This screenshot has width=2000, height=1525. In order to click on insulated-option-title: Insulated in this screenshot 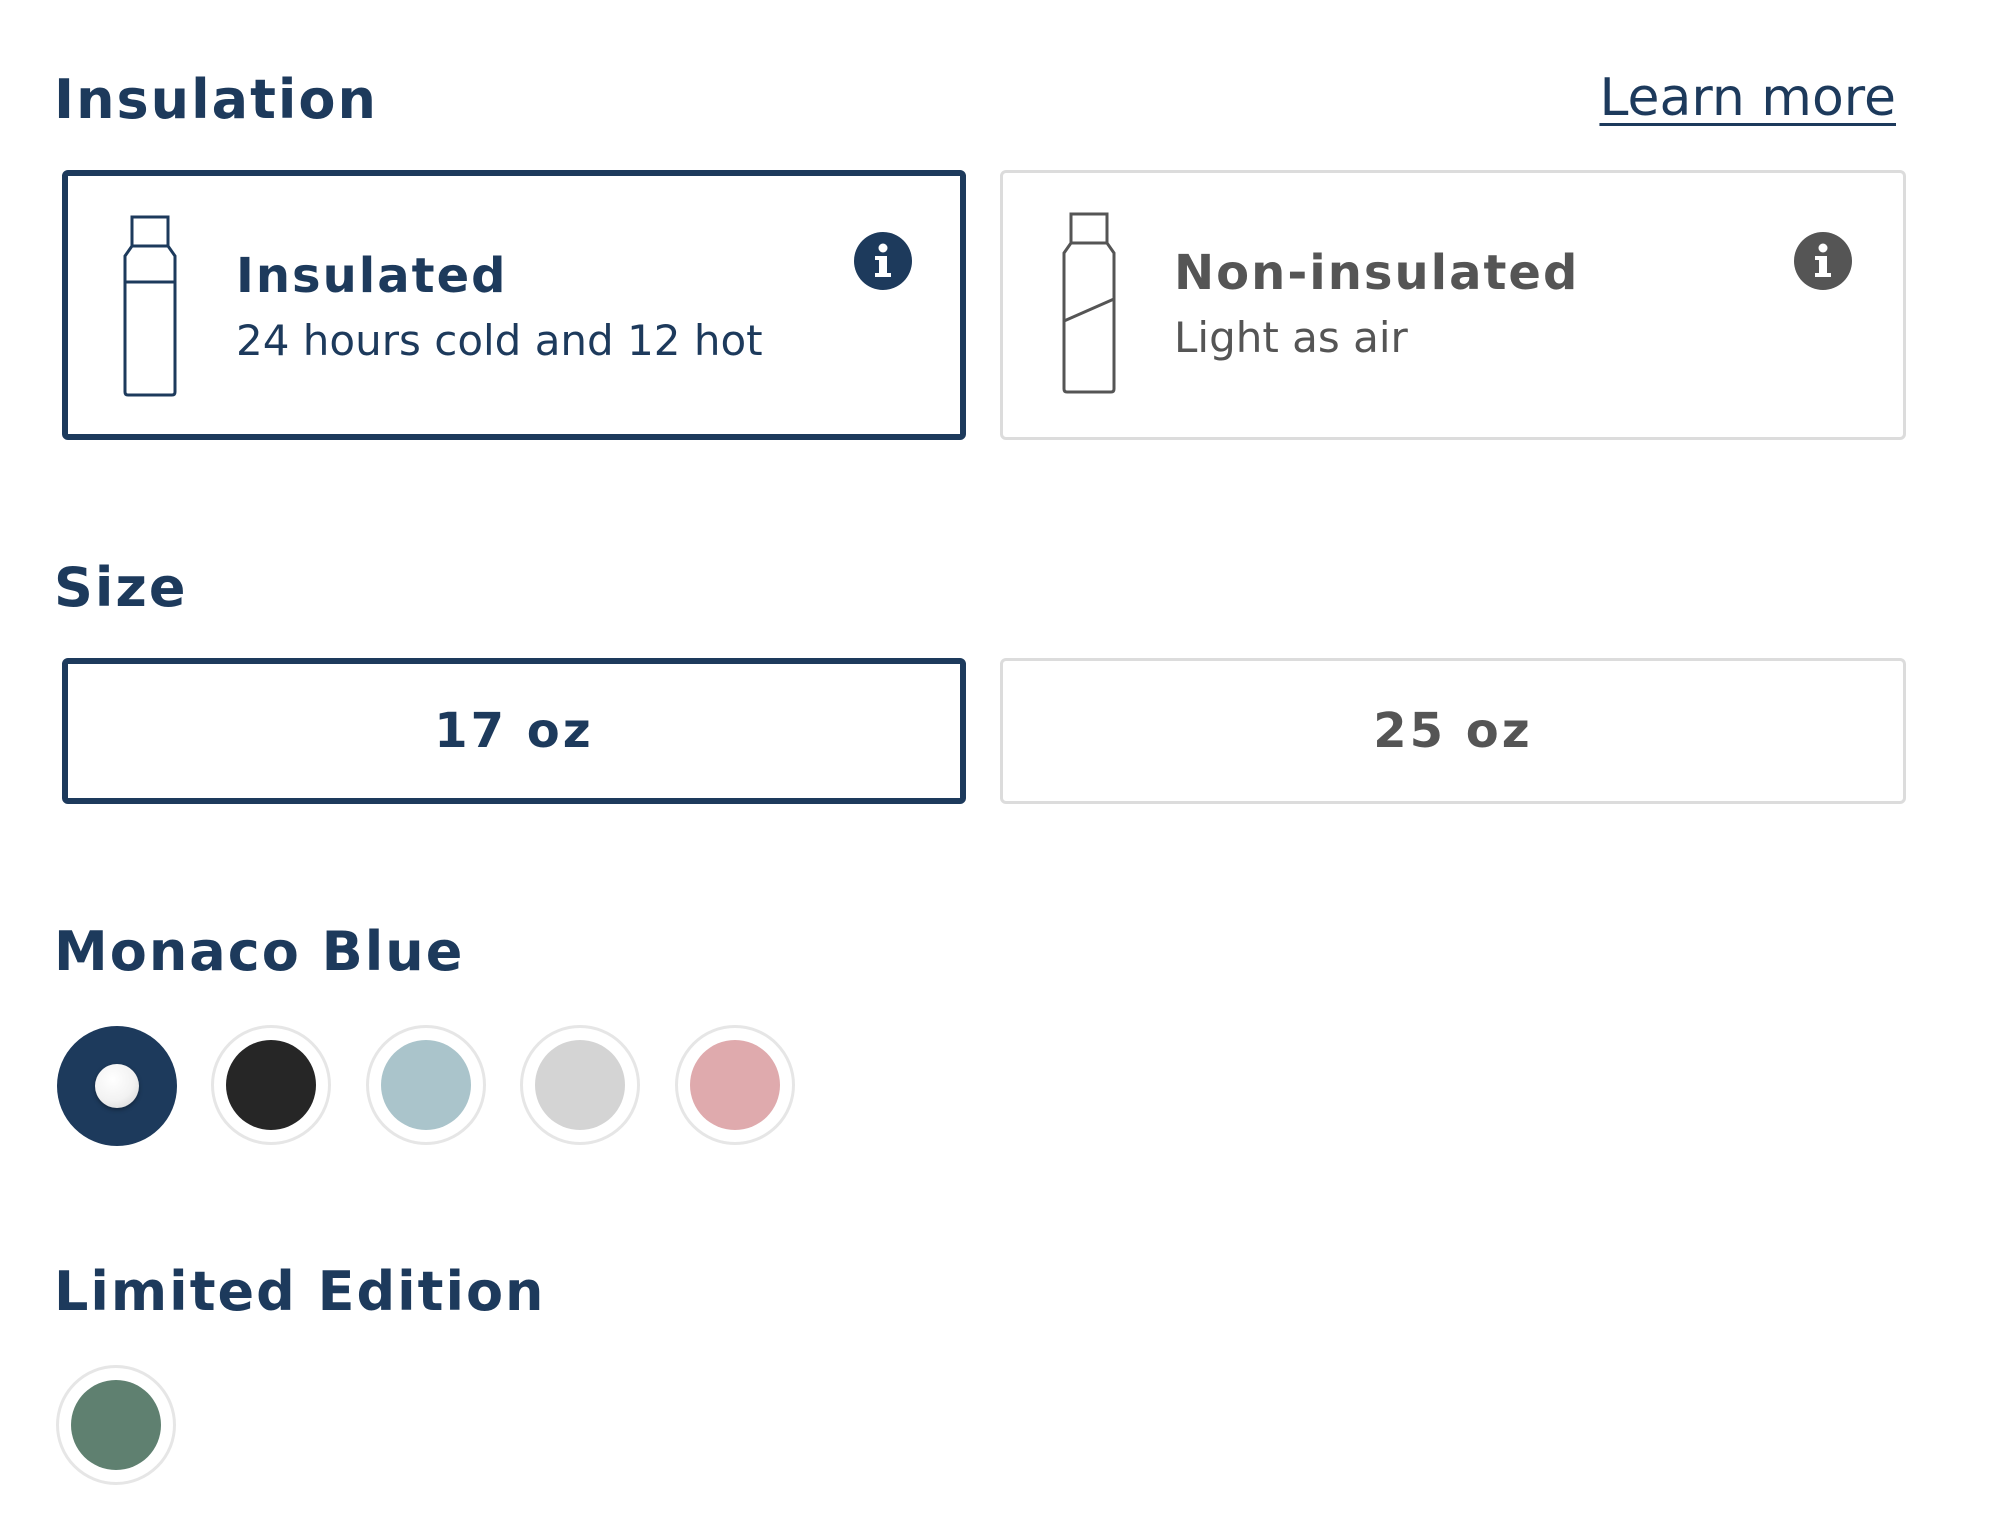, I will do `click(372, 276)`.